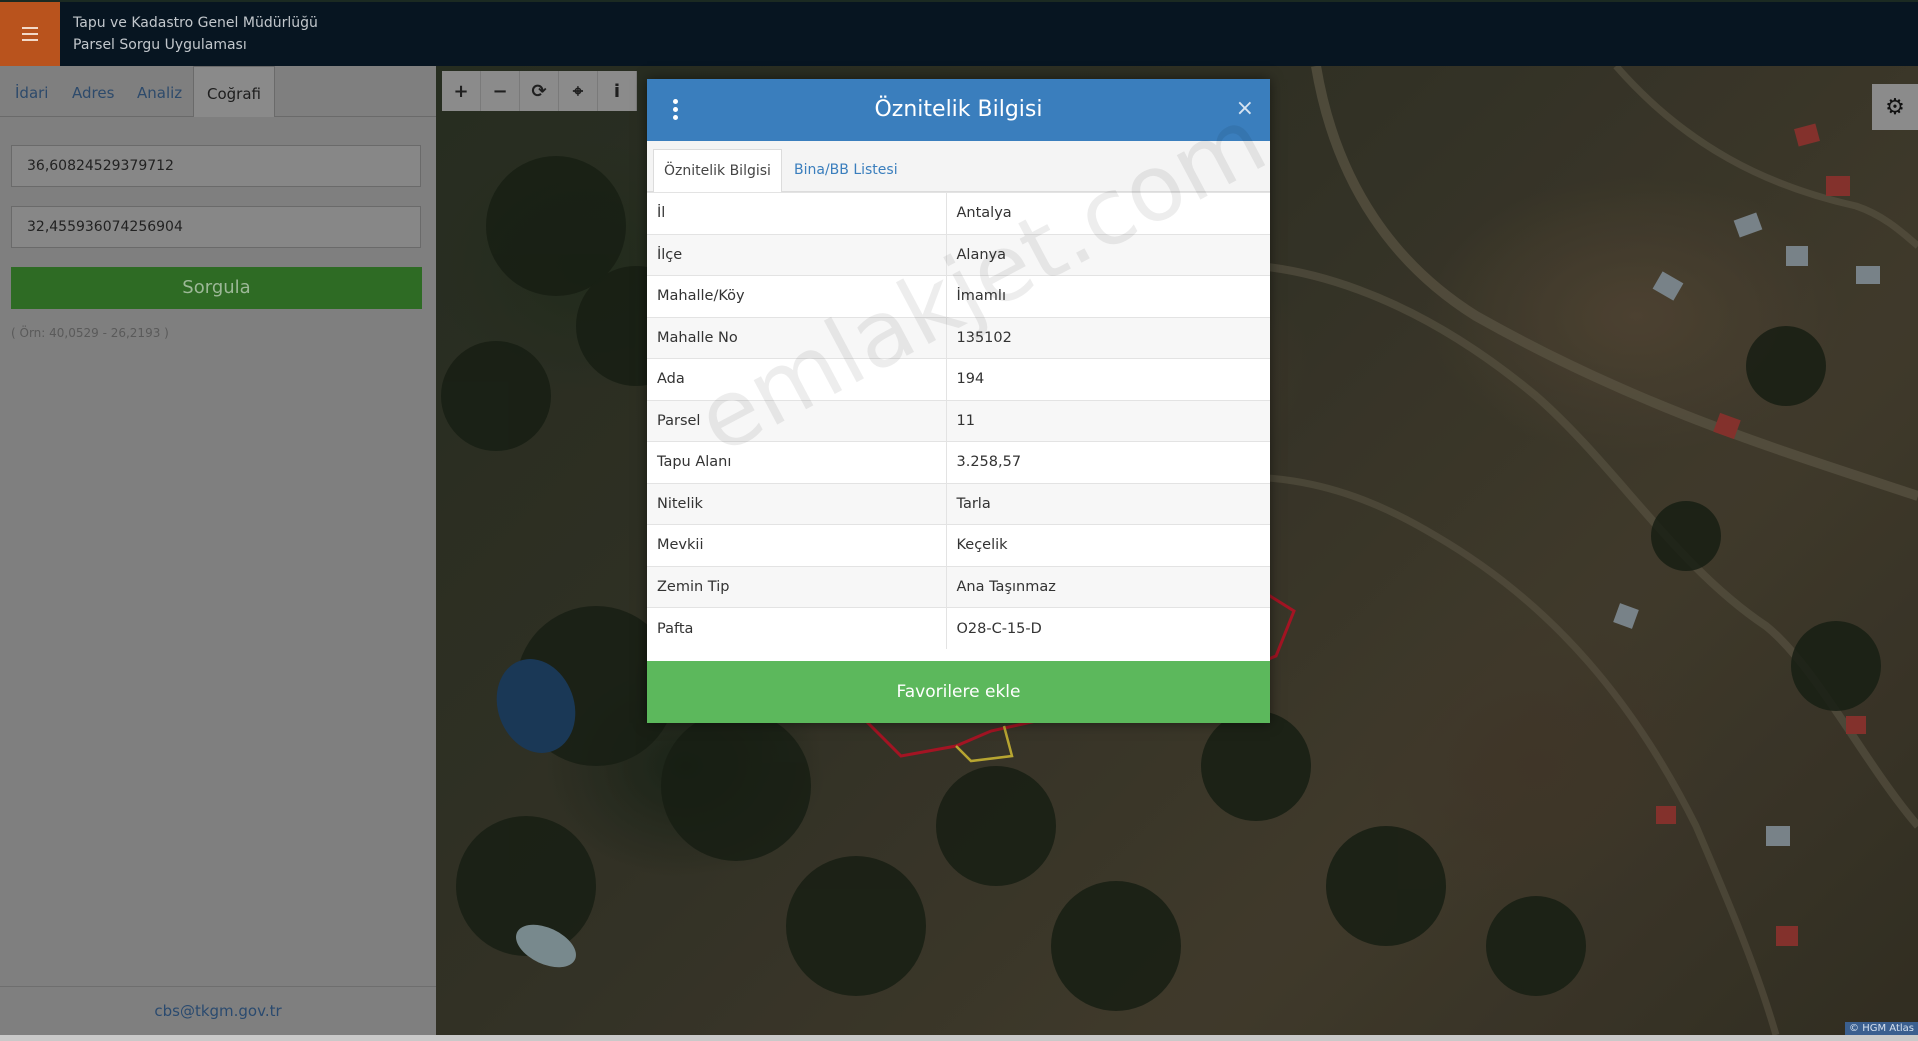  Describe the element at coordinates (31, 91) in the screenshot. I see `tab-idari: İdari` at that location.